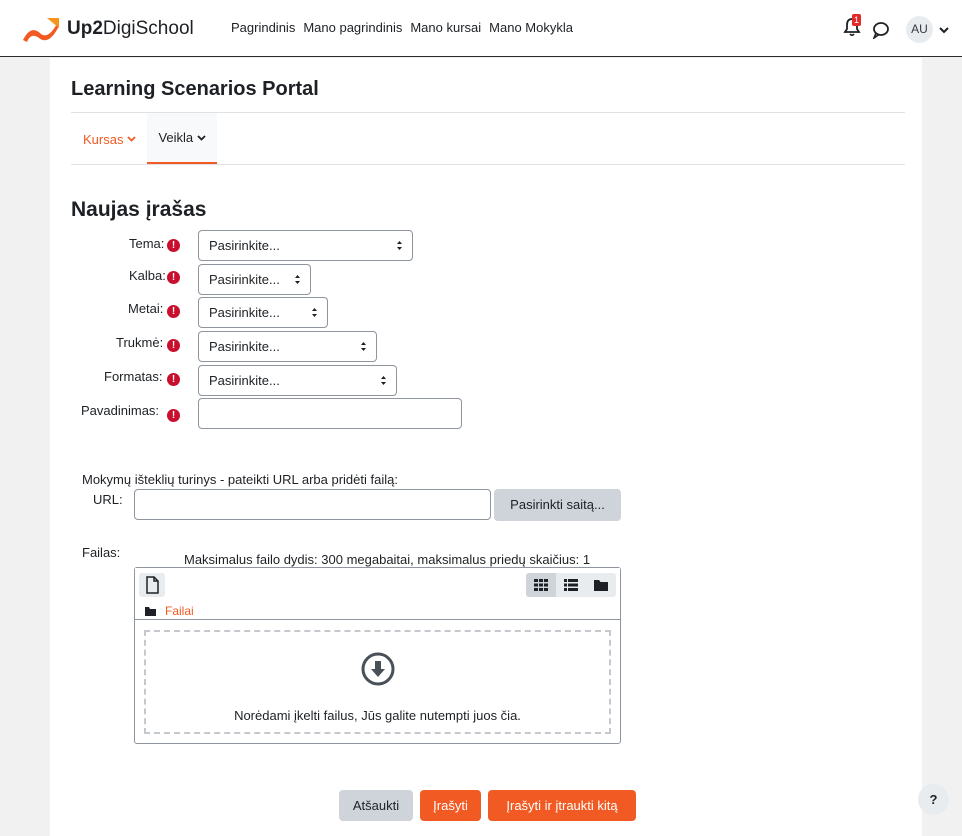 Image resolution: width=962 pixels, height=836 pixels. I want to click on nav-item-pagrindinis: Pagrindinis, so click(263, 27).